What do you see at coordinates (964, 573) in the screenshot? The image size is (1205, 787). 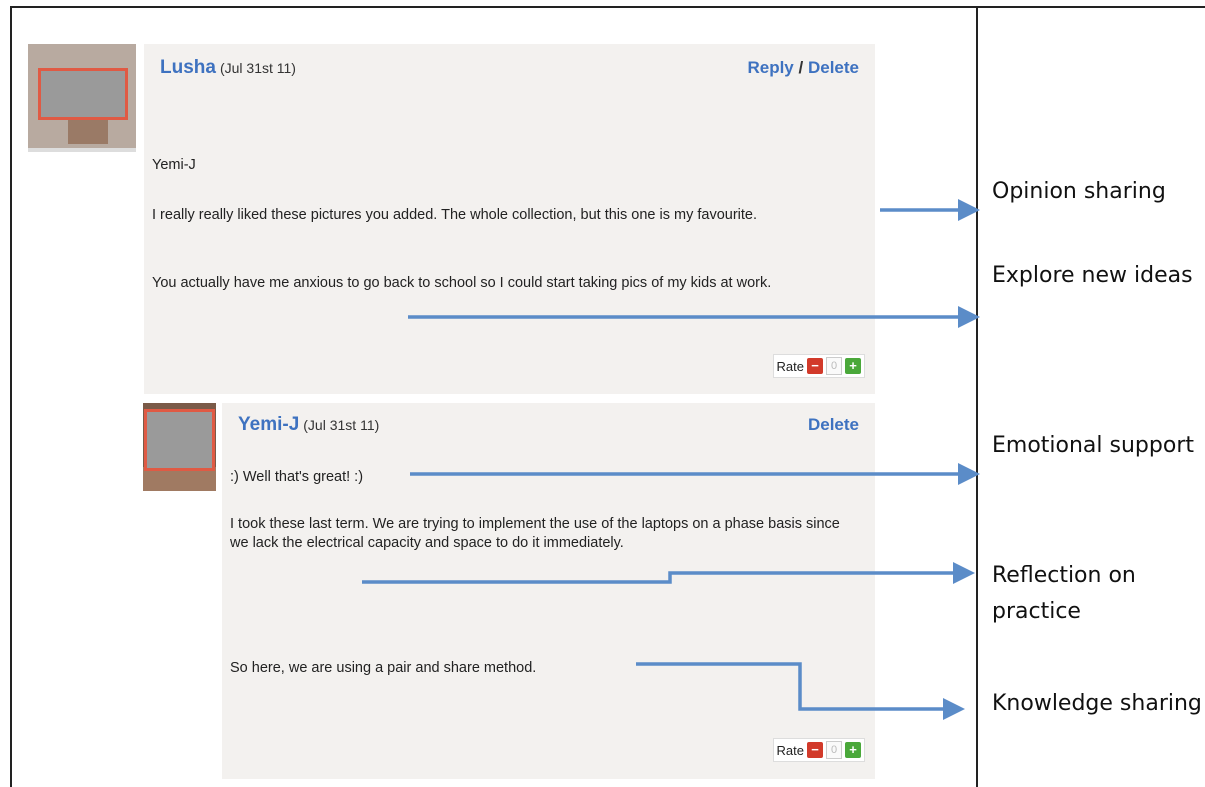 I see `arrow-reflection-on-practice-head` at bounding box center [964, 573].